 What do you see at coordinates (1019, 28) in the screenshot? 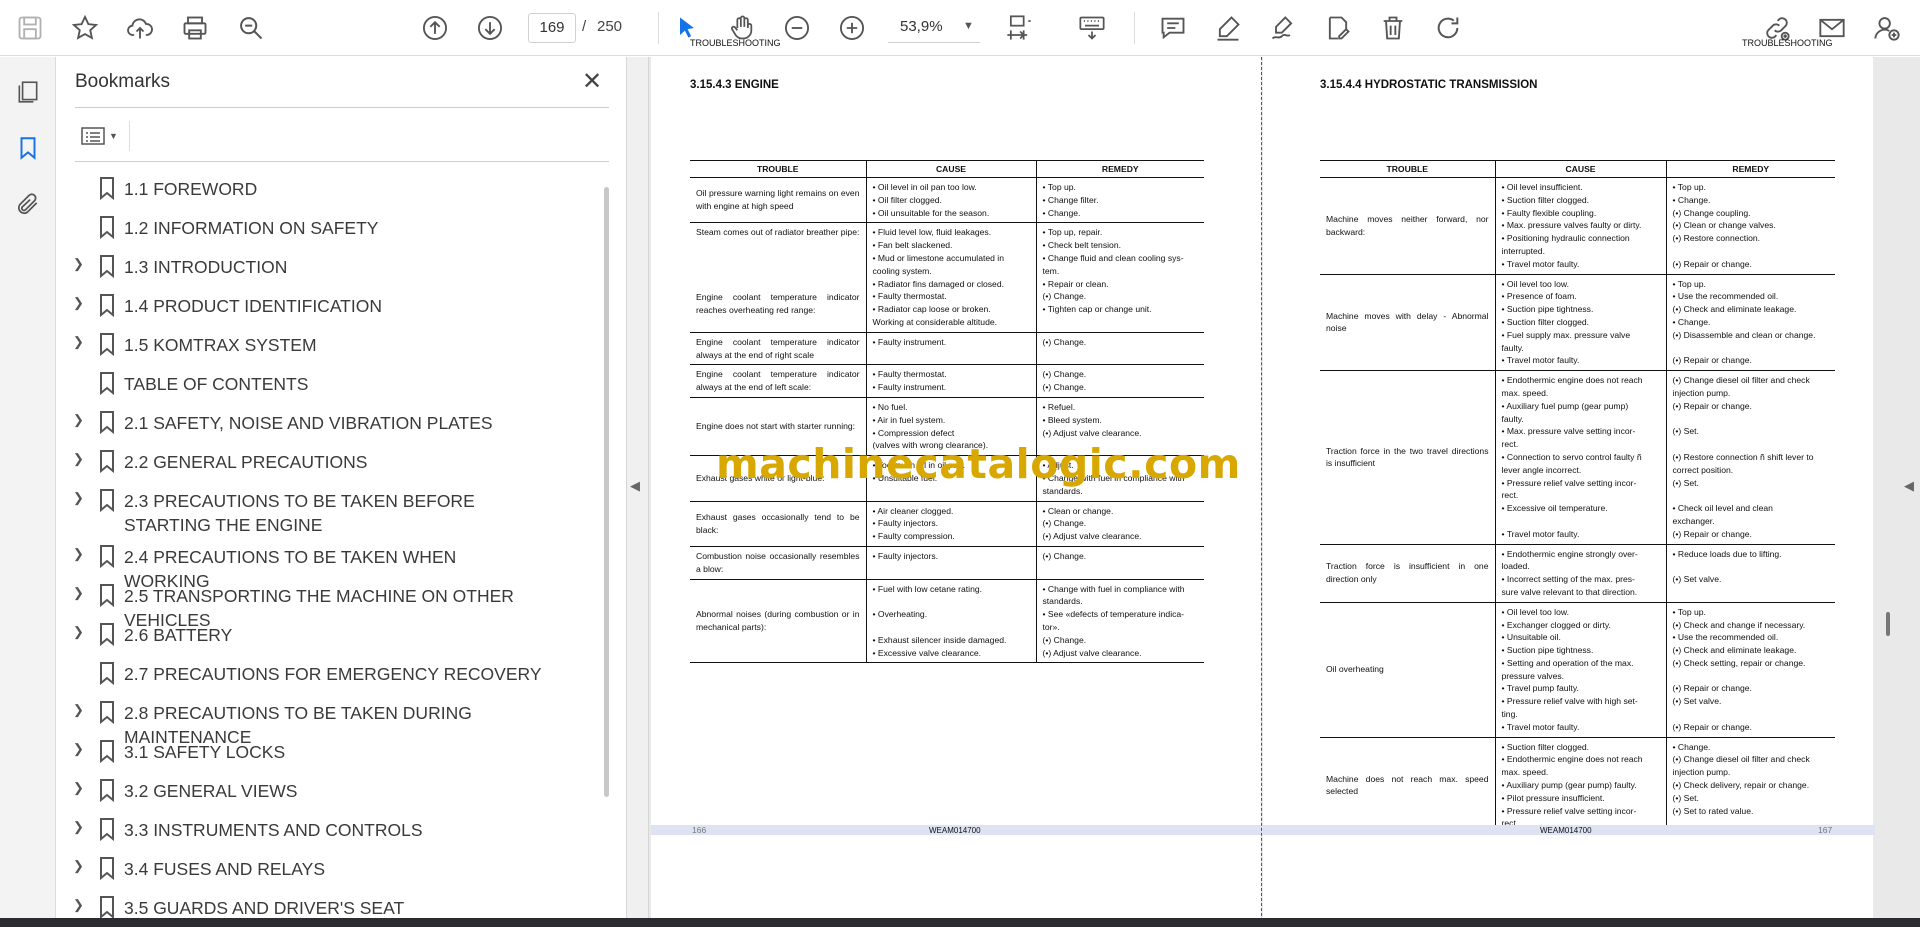
I see `page-fit-icon` at bounding box center [1019, 28].